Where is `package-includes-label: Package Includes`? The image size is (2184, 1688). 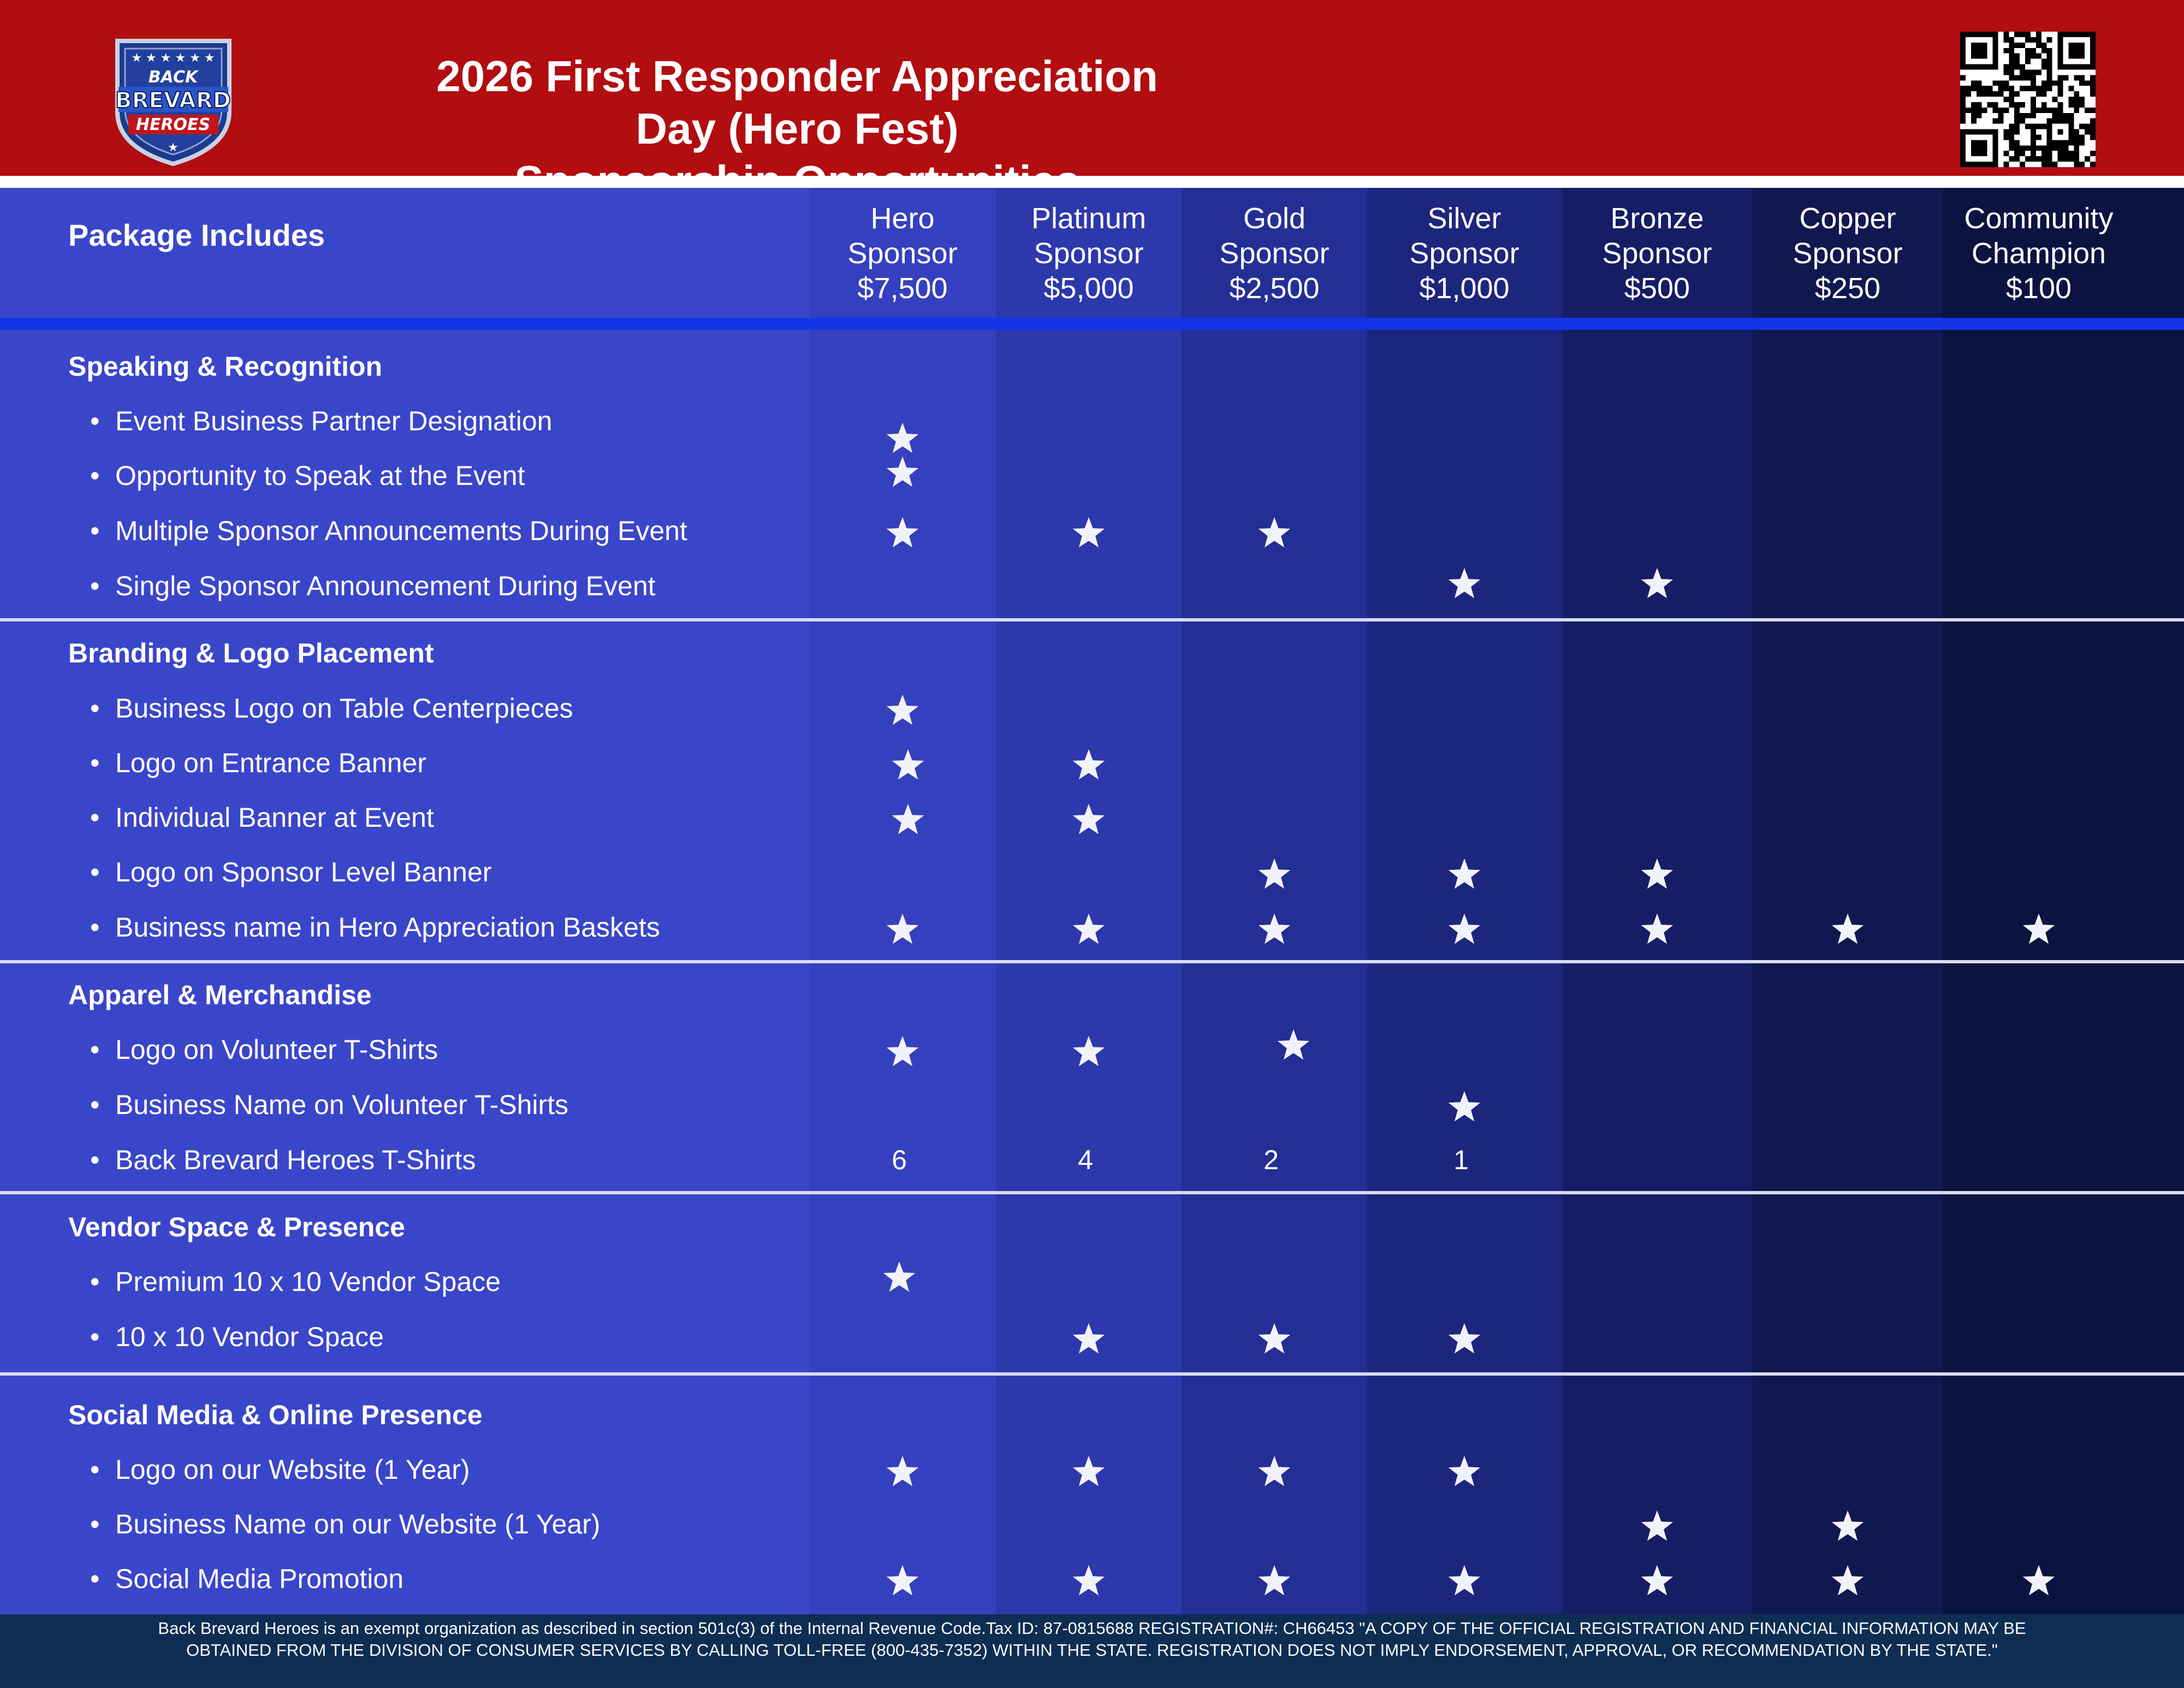
package-includes-label: Package Includes is located at coordinates (197, 235).